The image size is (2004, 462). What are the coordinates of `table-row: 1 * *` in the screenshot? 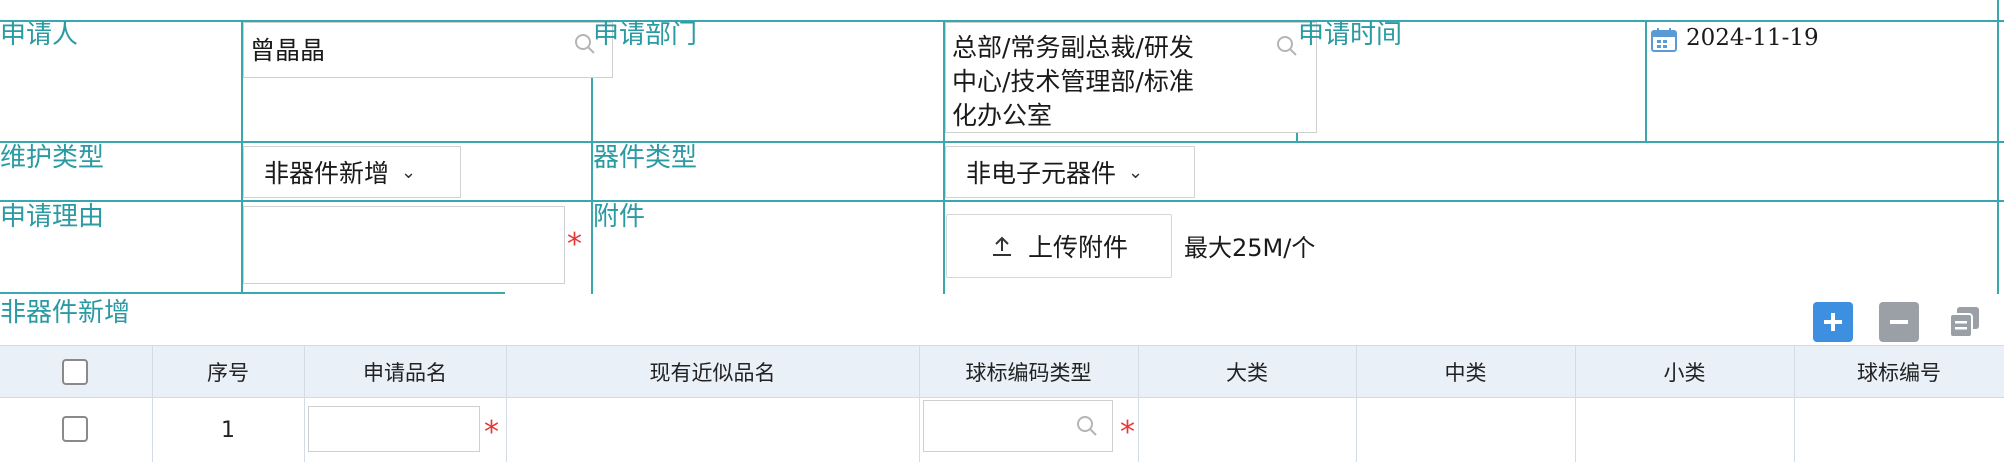 It's located at (1002, 430).